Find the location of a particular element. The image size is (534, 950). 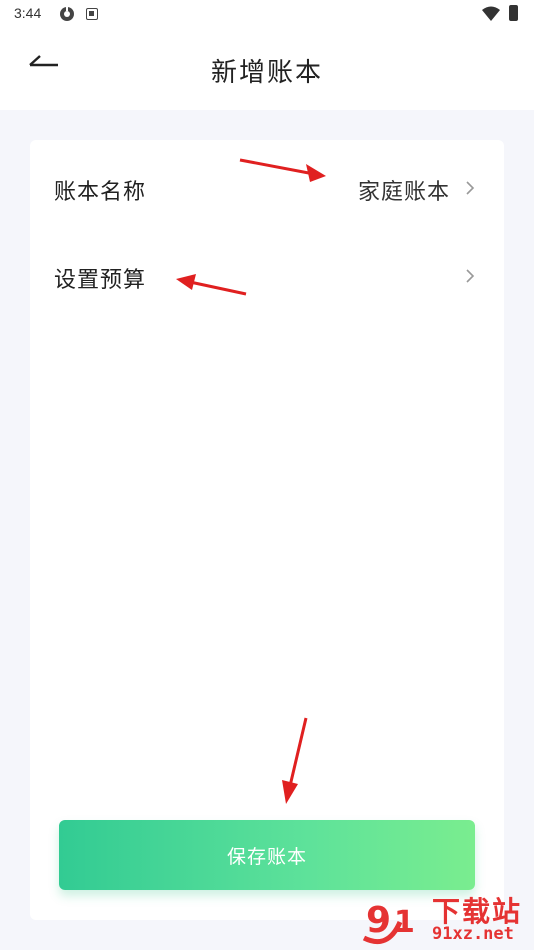

site-logo-icon: 9 1 is located at coordinates (388, 922).